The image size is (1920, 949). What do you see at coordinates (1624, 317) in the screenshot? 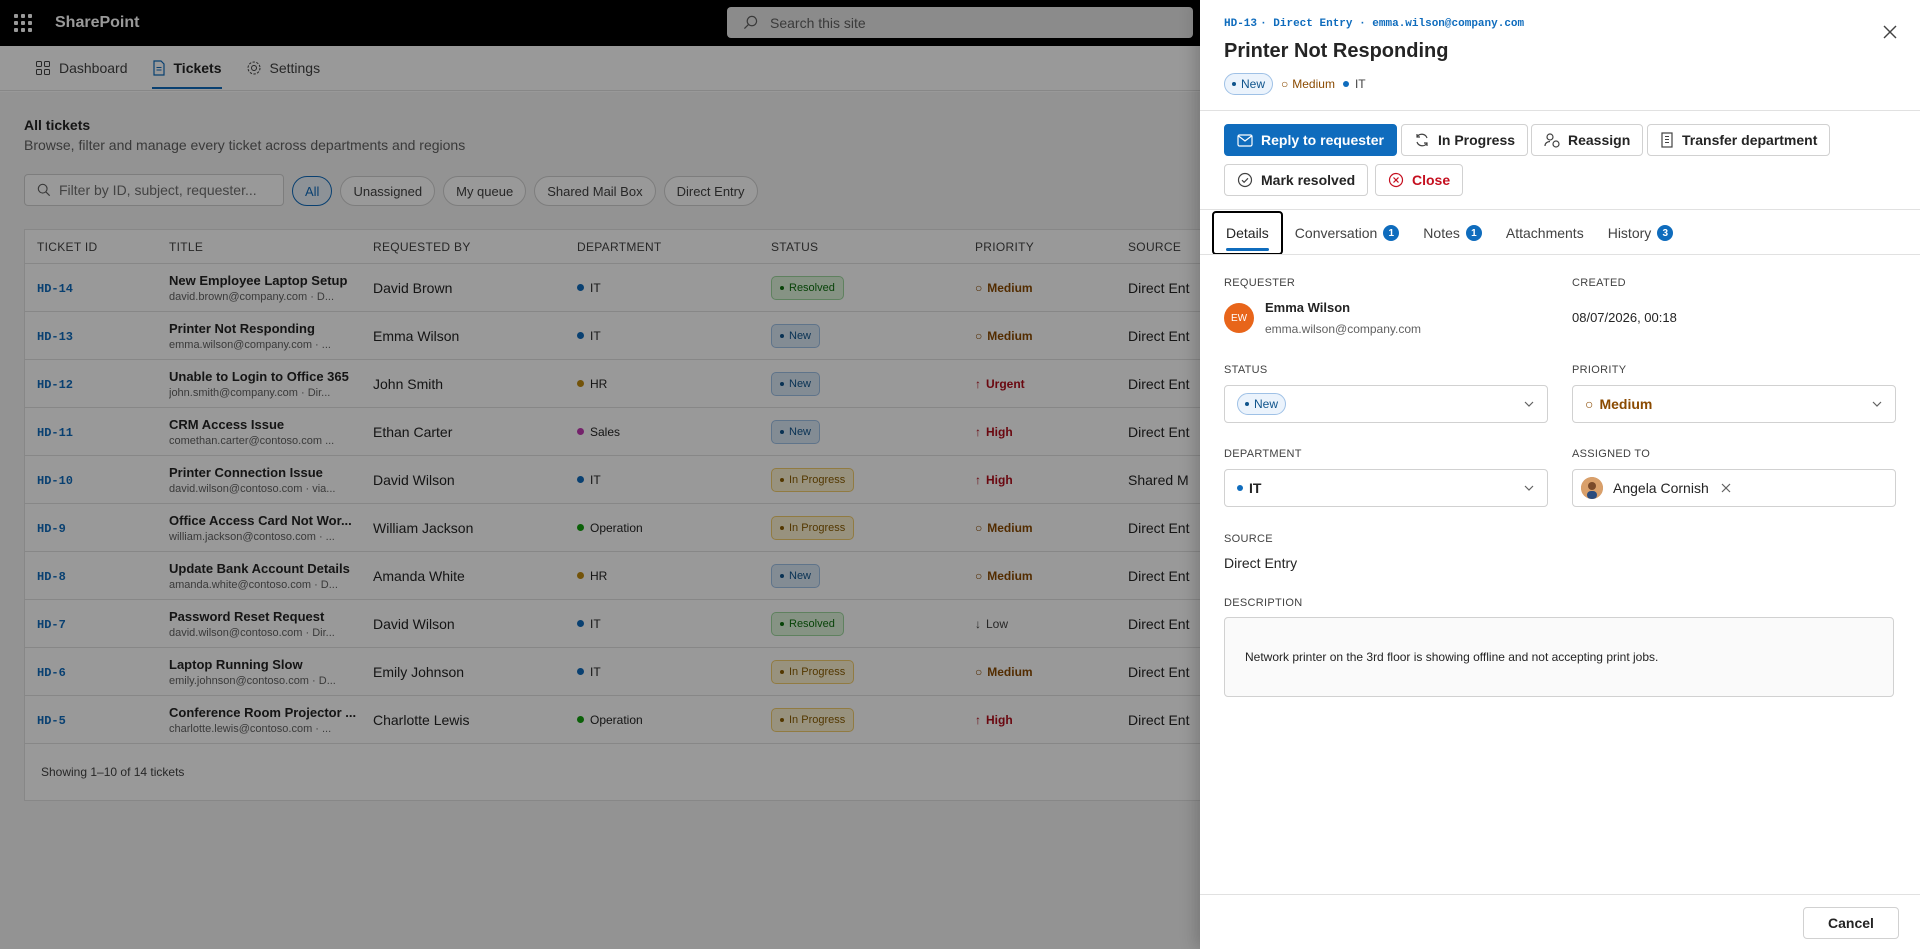
I see `created-value: 08/07/2026, 00:18` at bounding box center [1624, 317].